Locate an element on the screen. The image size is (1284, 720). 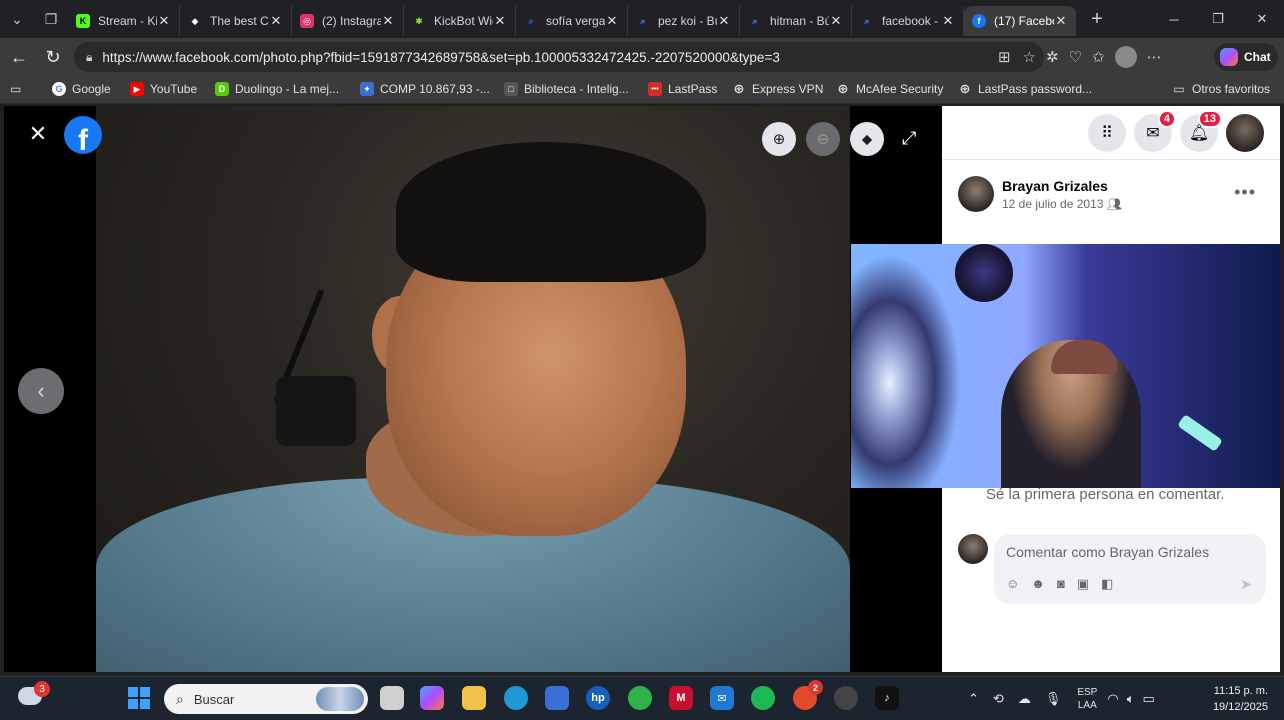
bookmark-express-vpn: ⊕ Express VPN is located at coordinates (778, 88).